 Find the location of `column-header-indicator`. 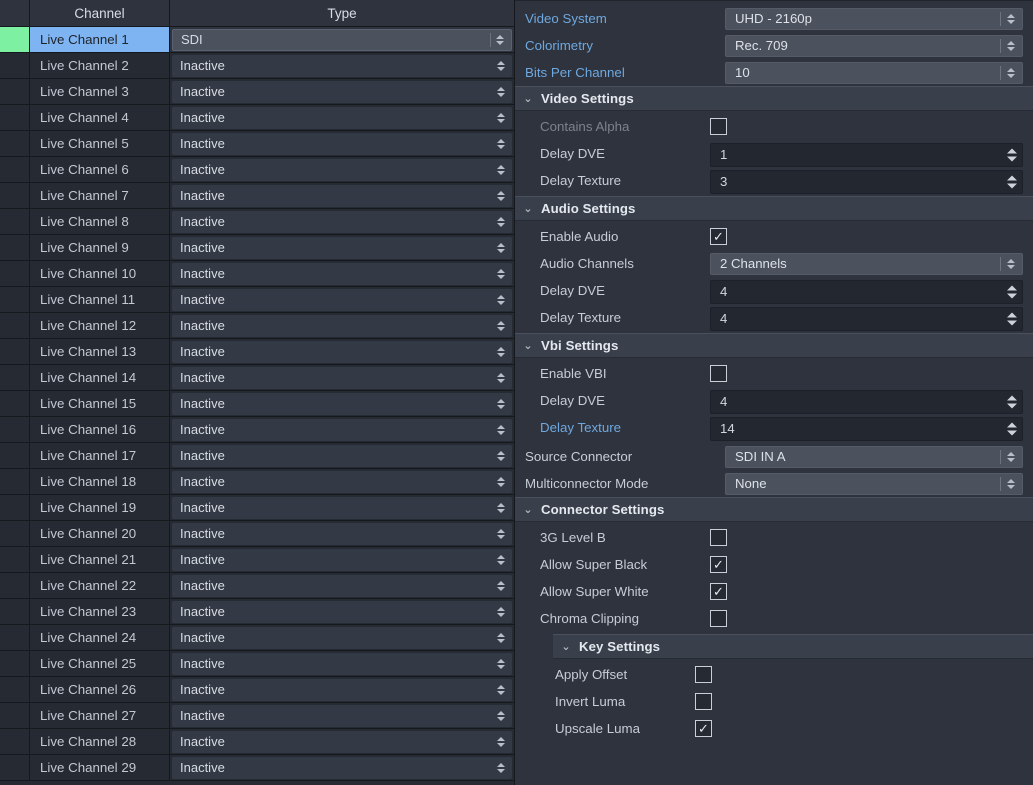

column-header-indicator is located at coordinates (15, 13).